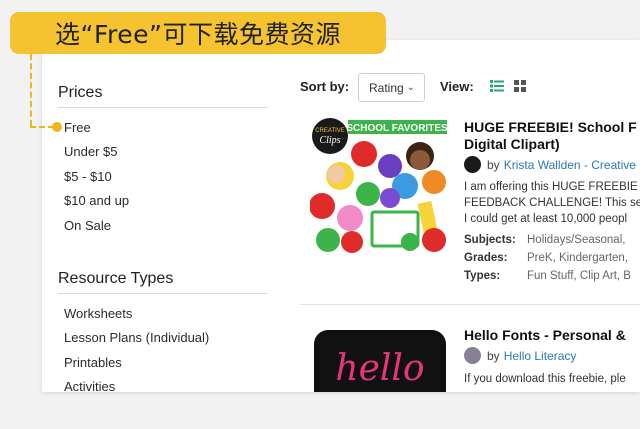 The image size is (640, 429). What do you see at coordinates (116, 278) in the screenshot?
I see `resource-types-heading: Resource Types` at bounding box center [116, 278].